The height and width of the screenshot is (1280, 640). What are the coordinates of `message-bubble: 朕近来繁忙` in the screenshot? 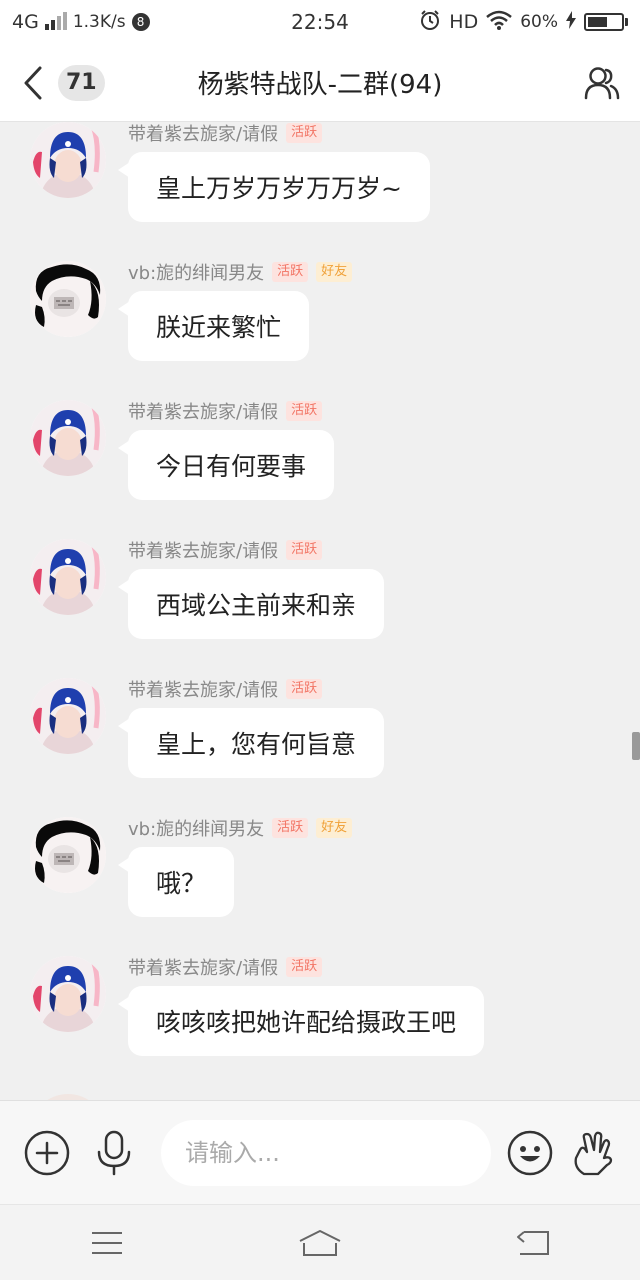 It's located at (213, 326).